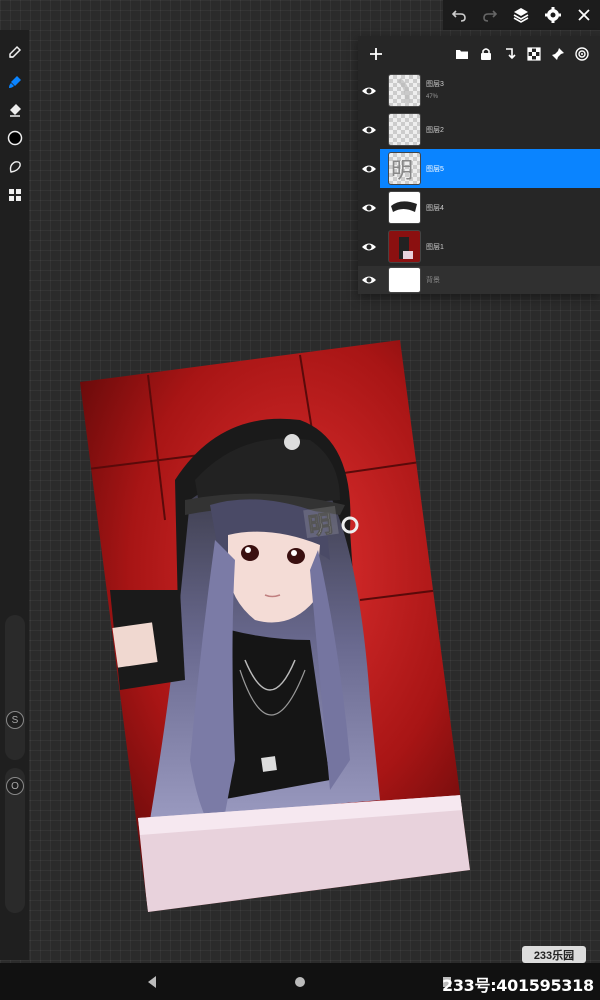  I want to click on sticker-text: 明, so click(321, 525).